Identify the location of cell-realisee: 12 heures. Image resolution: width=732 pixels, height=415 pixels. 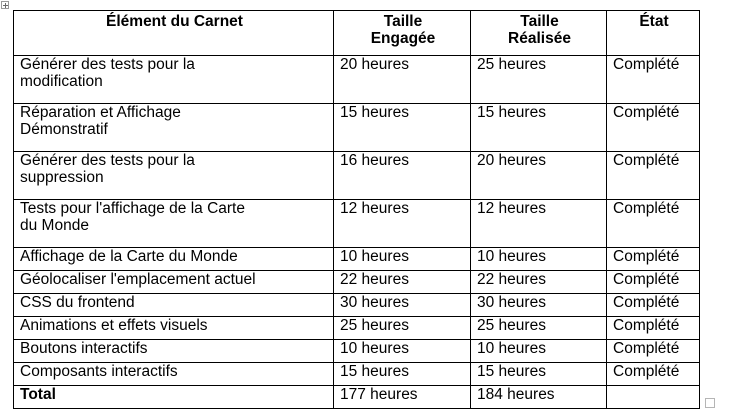
(538, 223).